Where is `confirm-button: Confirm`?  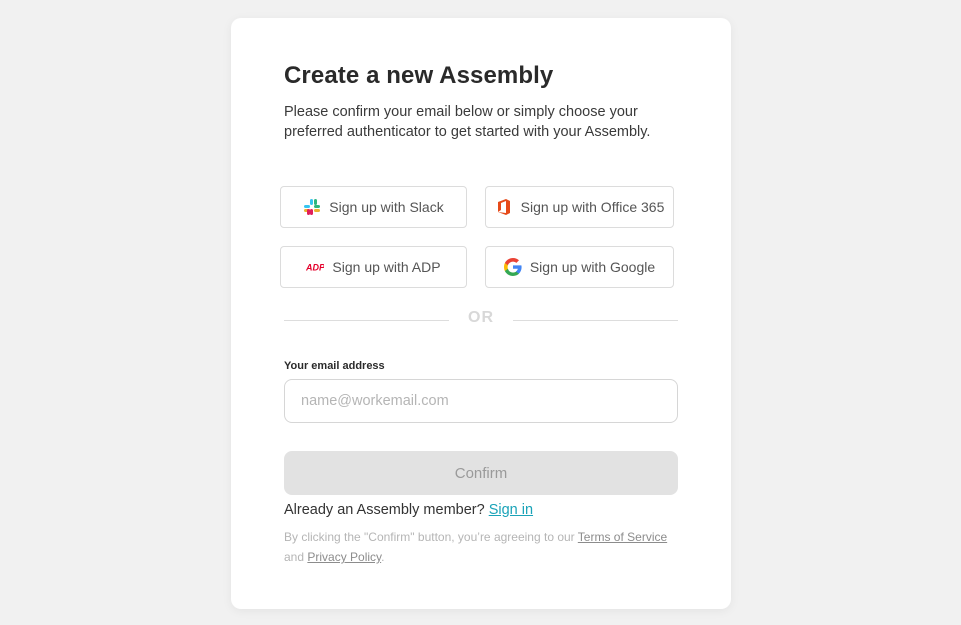 confirm-button: Confirm is located at coordinates (481, 473).